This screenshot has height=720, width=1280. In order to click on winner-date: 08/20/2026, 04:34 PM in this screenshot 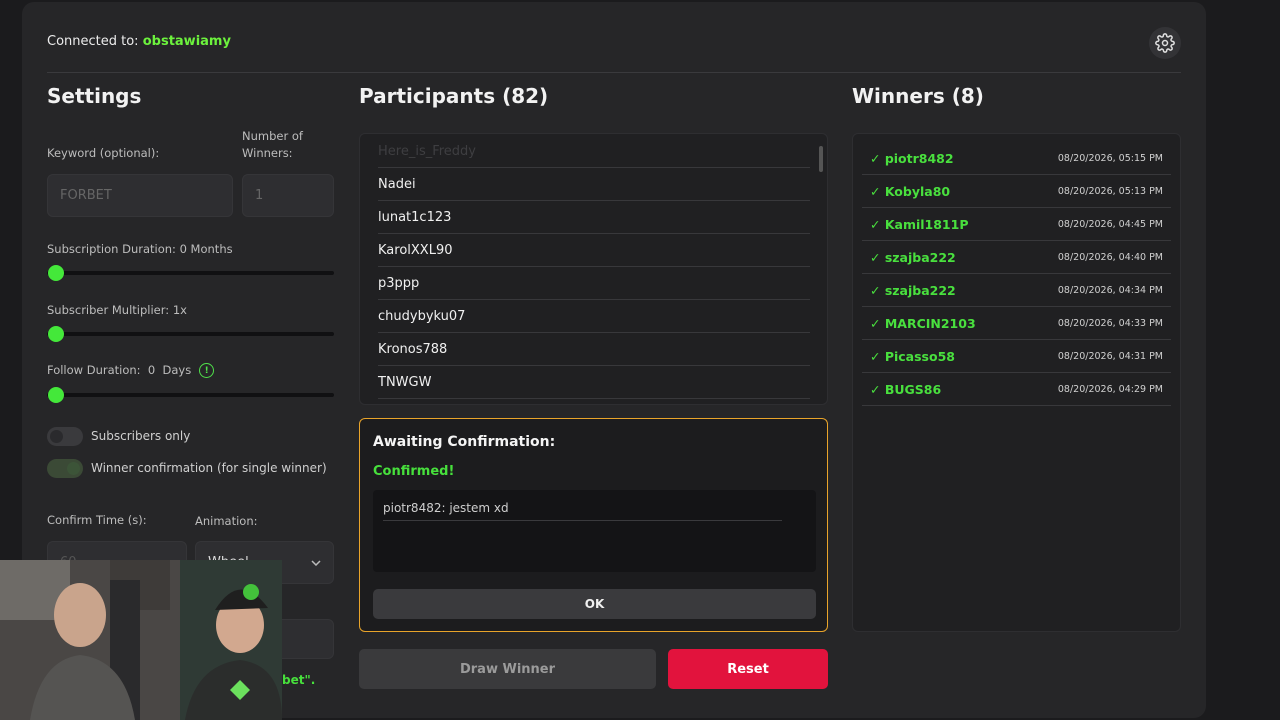, I will do `click(1110, 290)`.